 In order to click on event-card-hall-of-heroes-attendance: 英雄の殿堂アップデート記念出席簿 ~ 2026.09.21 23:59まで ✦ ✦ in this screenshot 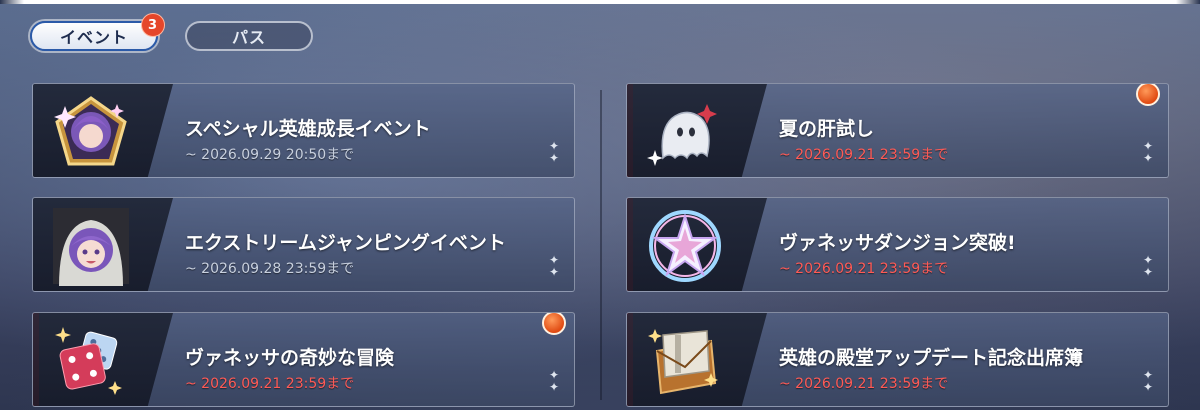, I will do `click(897, 359)`.